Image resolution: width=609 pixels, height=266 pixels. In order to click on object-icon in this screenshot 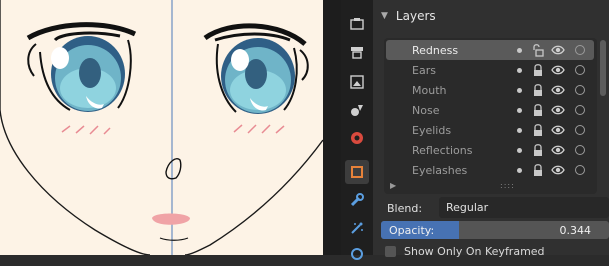, I will do `click(357, 172)`.